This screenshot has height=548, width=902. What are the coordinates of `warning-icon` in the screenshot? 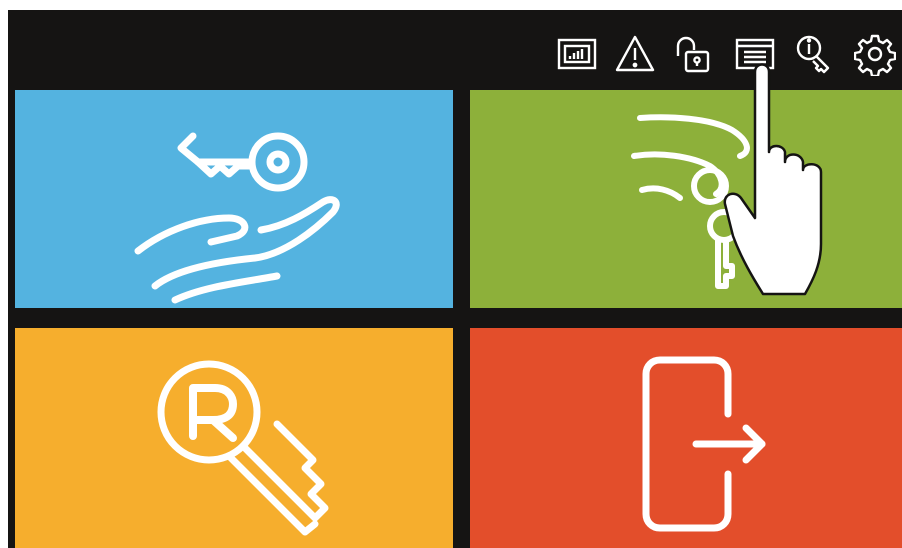 It's located at (635, 54).